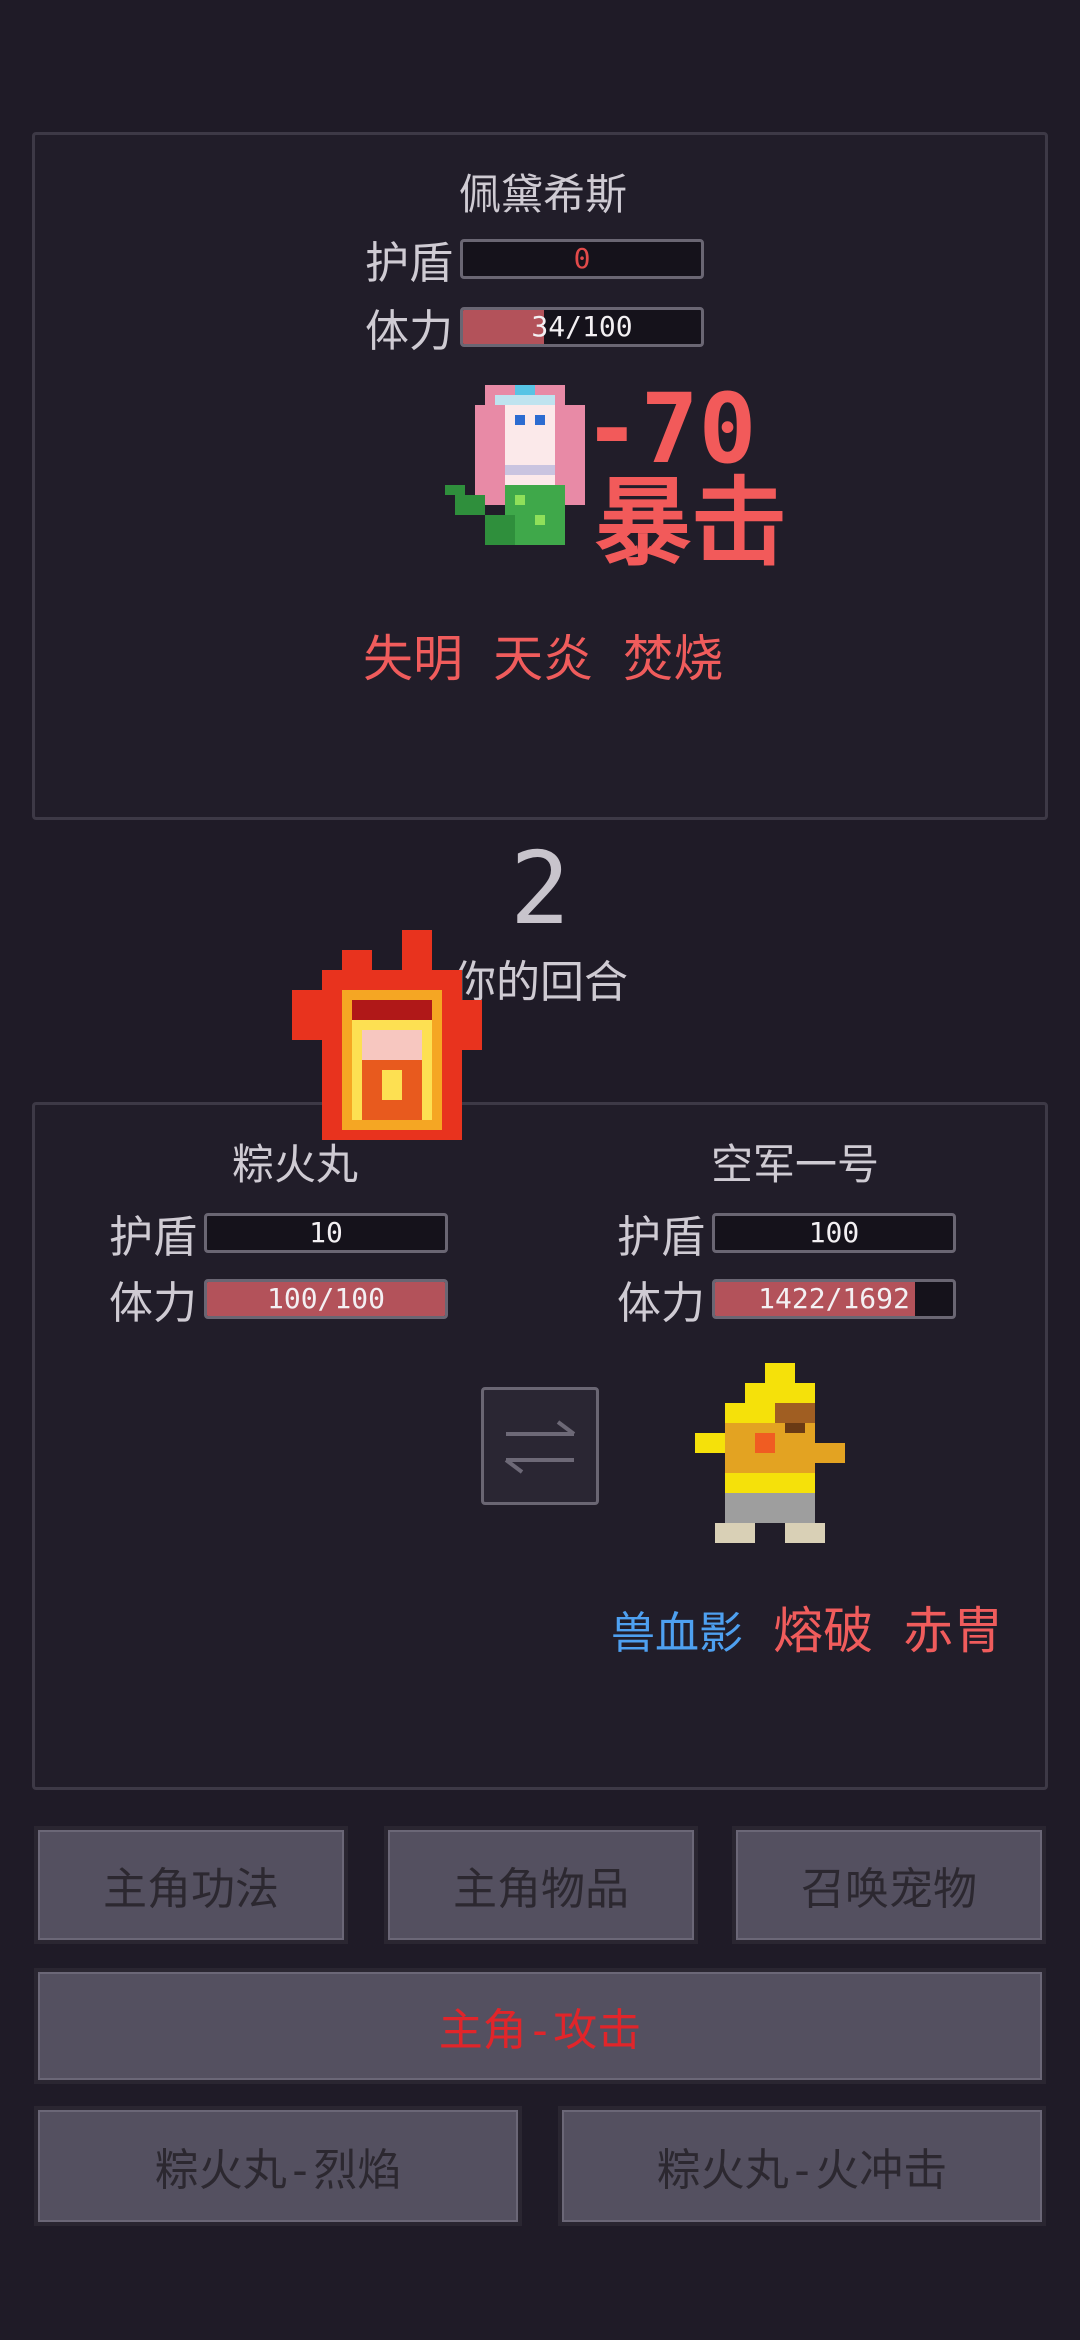 Image resolution: width=1080 pixels, height=2340 pixels. Describe the element at coordinates (670, 429) in the screenshot. I see `damage-number: -70` at that location.